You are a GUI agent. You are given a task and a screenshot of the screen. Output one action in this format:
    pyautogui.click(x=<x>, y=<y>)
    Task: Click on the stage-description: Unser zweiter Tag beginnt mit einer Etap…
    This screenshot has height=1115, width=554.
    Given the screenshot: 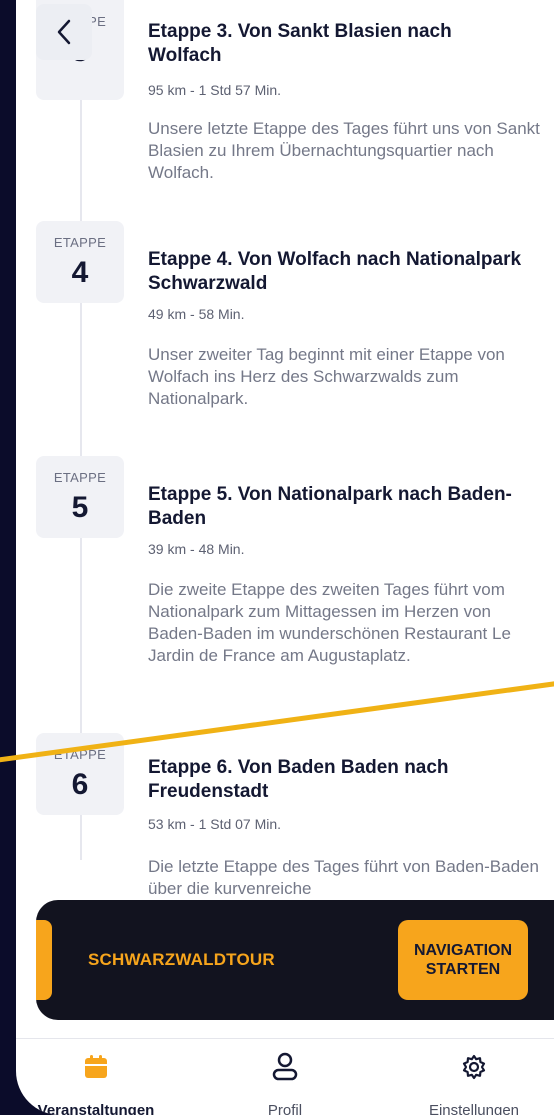 What is the action you would take?
    pyautogui.click(x=326, y=376)
    